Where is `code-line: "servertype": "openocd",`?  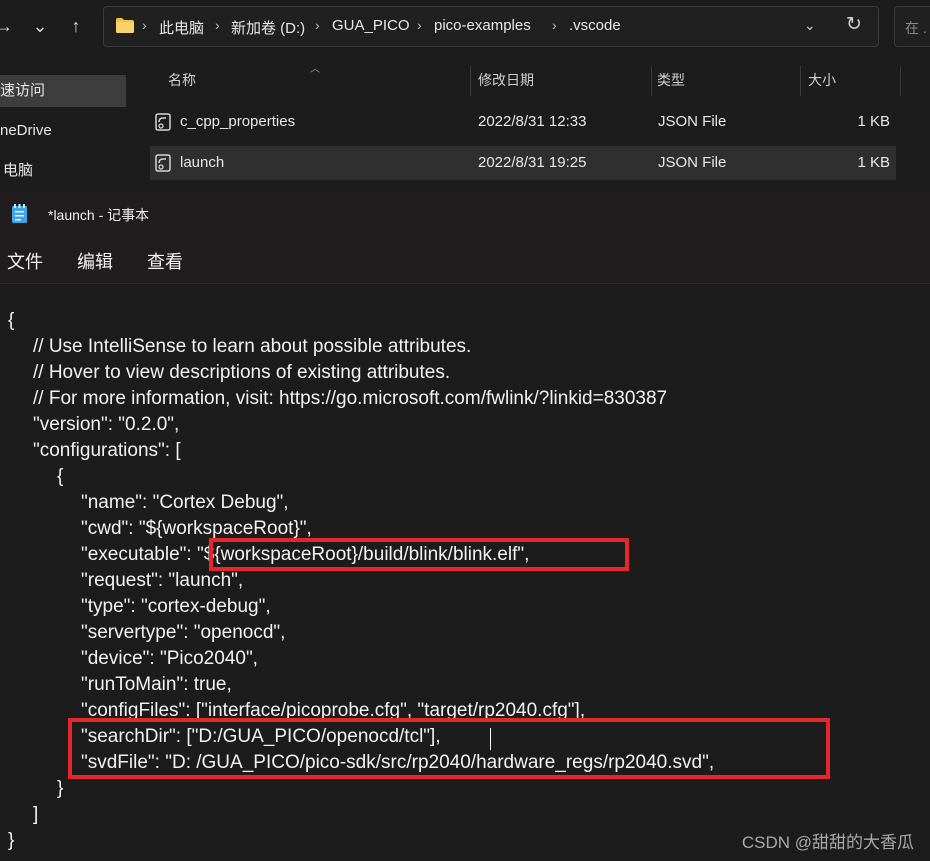 code-line: "servertype": "openocd", is located at coordinates (183, 632).